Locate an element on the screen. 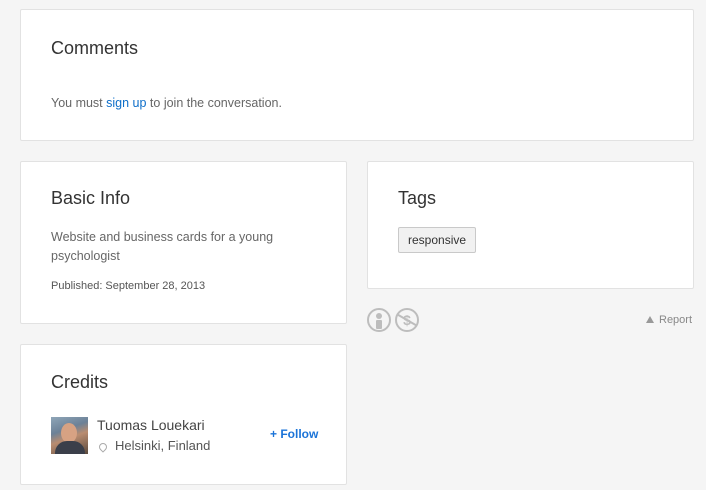 The height and width of the screenshot is (490, 706). user-location-text: Helsinki, Finland is located at coordinates (163, 445).